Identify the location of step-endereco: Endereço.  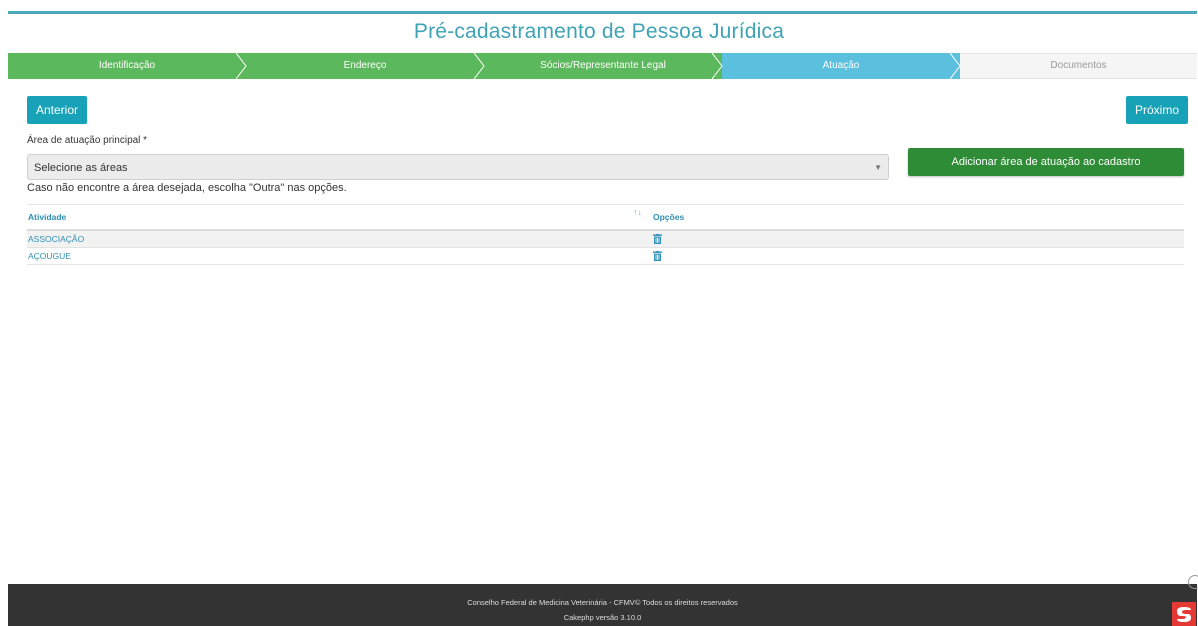
(365, 66).